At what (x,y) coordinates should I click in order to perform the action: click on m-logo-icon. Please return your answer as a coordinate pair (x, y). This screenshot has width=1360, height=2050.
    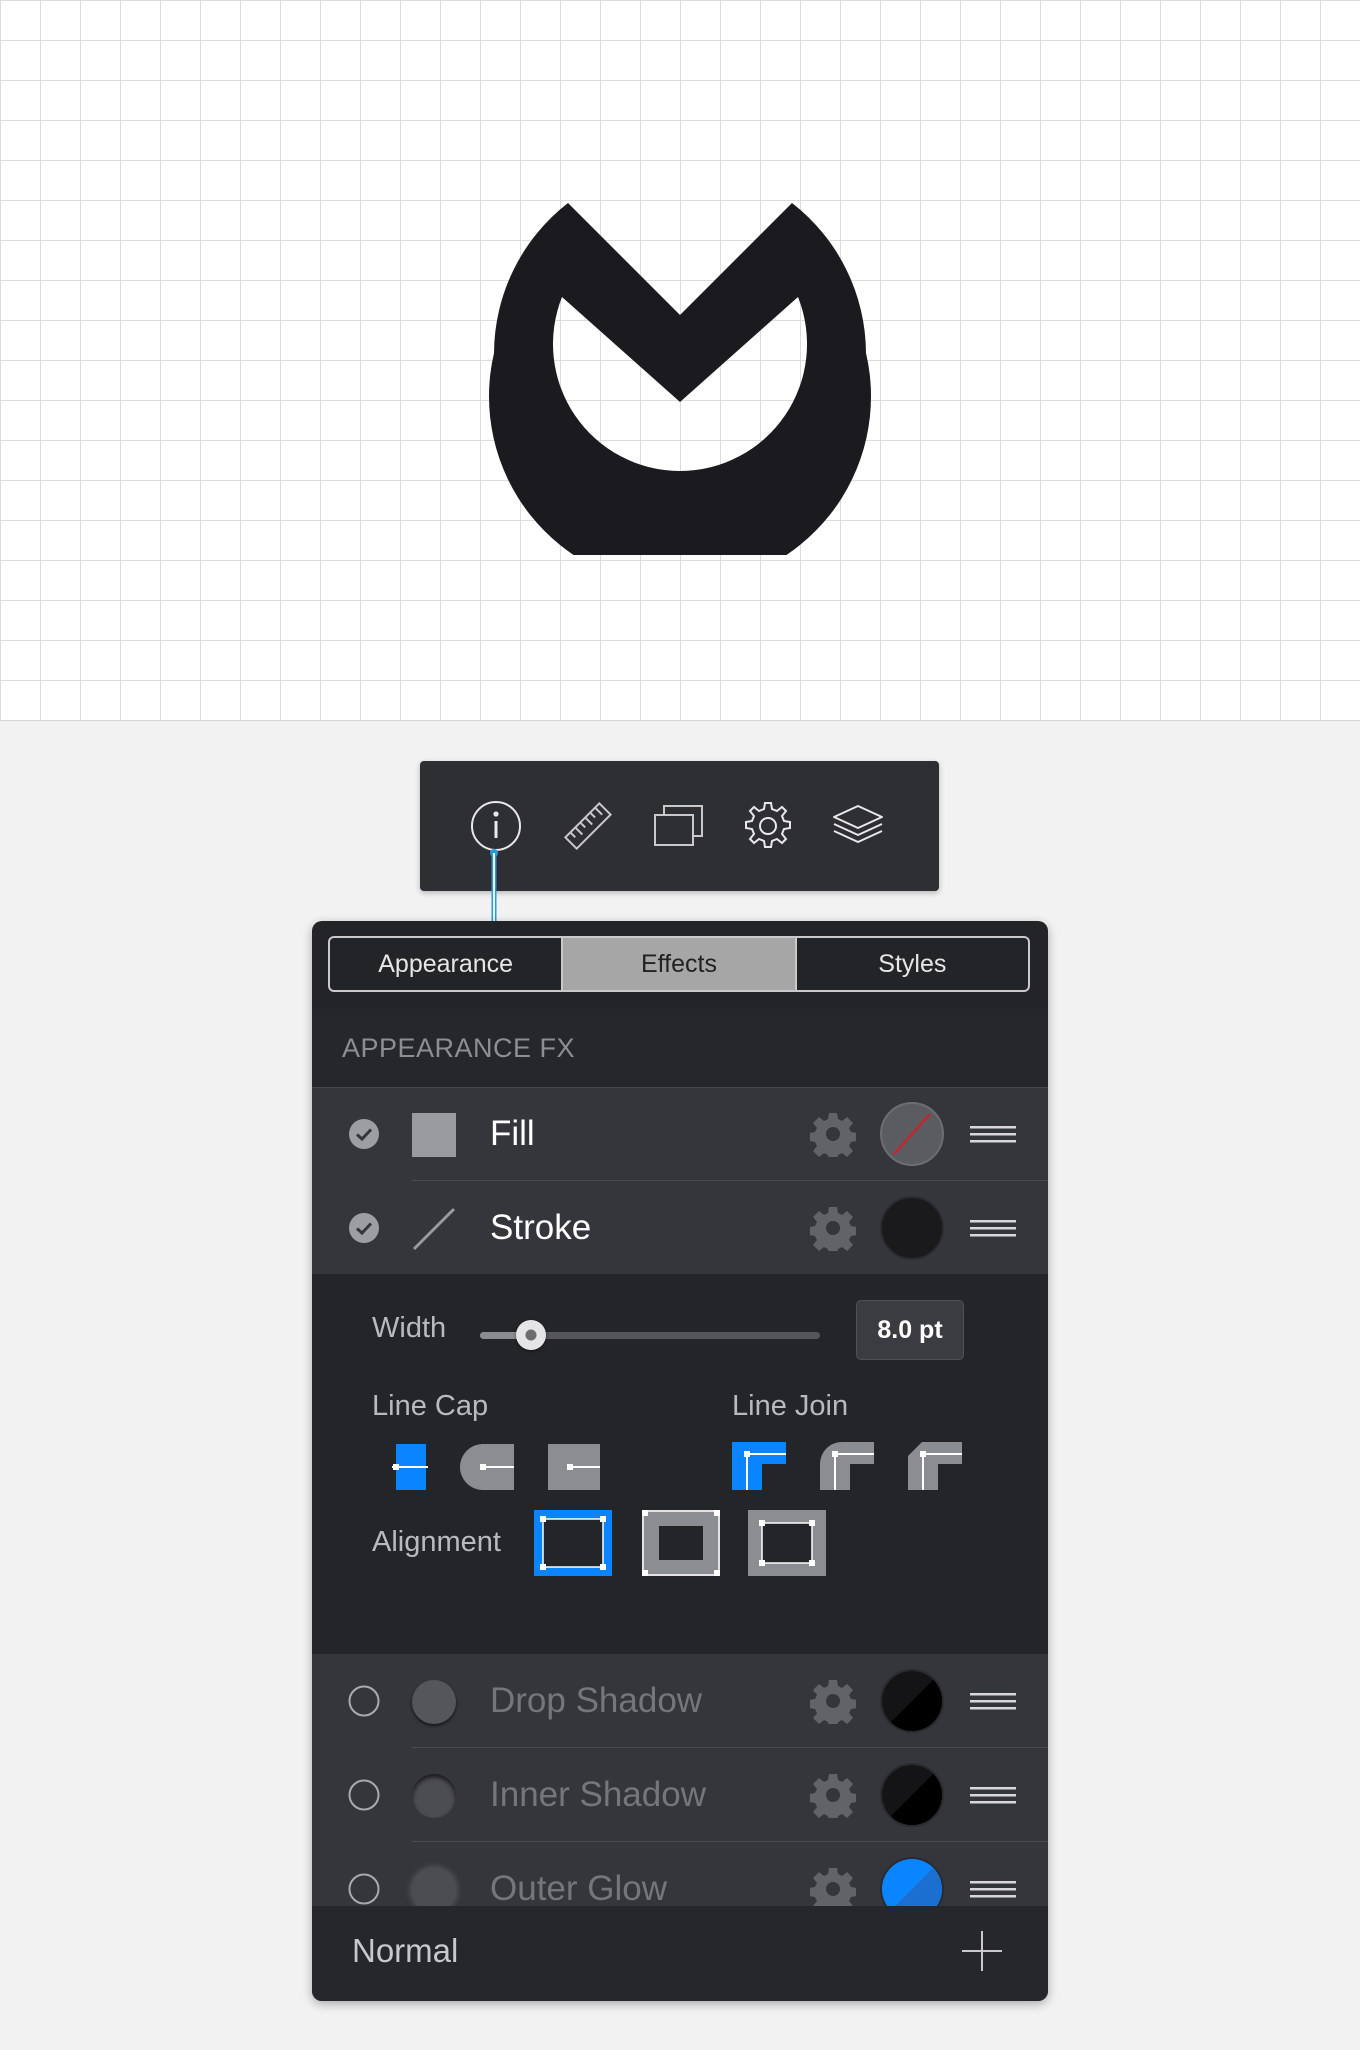
    Looking at the image, I should click on (680, 375).